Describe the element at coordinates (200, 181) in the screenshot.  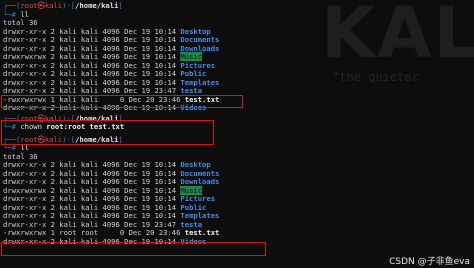
I see `listing-row-name: Downloads` at that location.